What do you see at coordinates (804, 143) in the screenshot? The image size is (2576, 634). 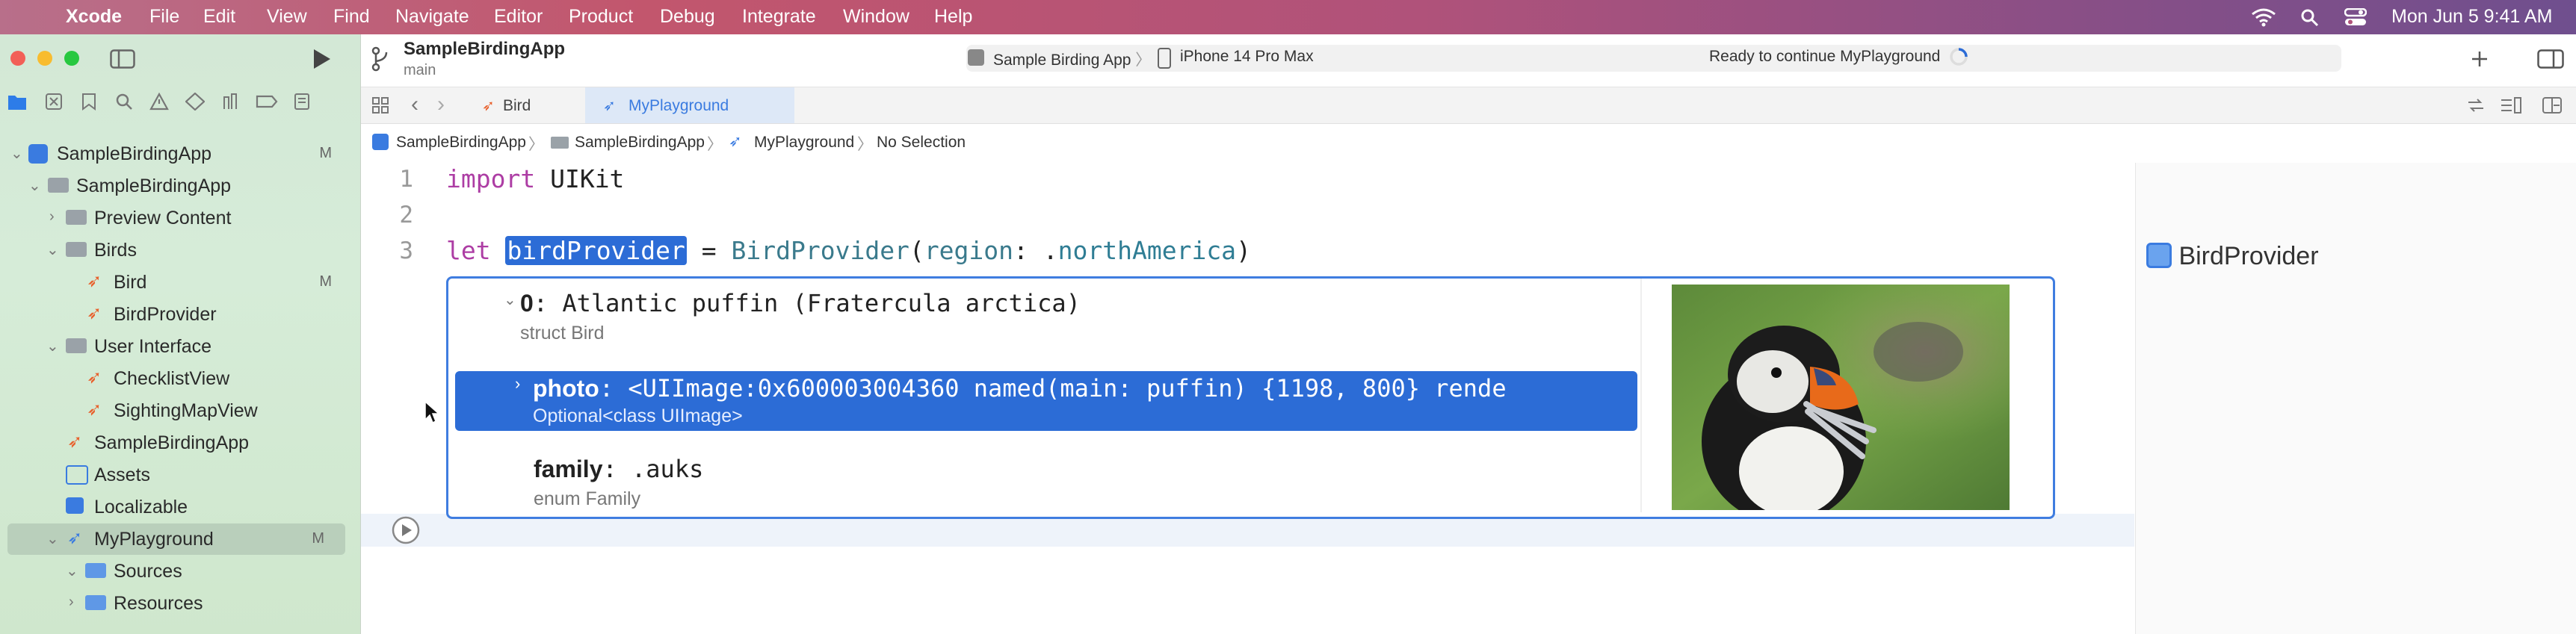 I see `breadcrumb-file: MyPlayground` at bounding box center [804, 143].